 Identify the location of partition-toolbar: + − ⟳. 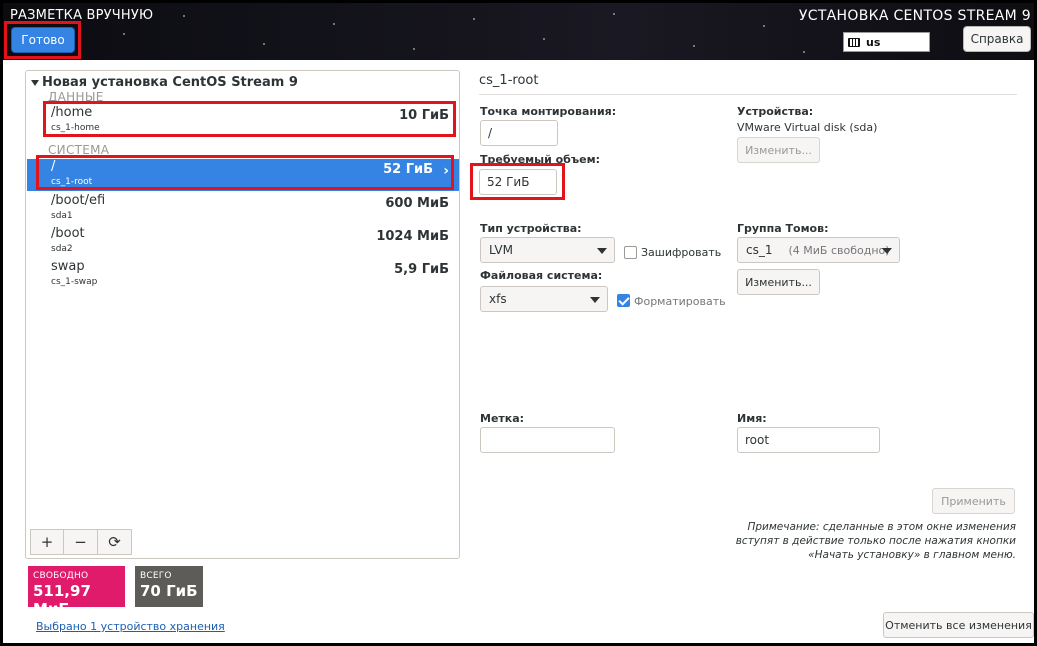
(81, 542).